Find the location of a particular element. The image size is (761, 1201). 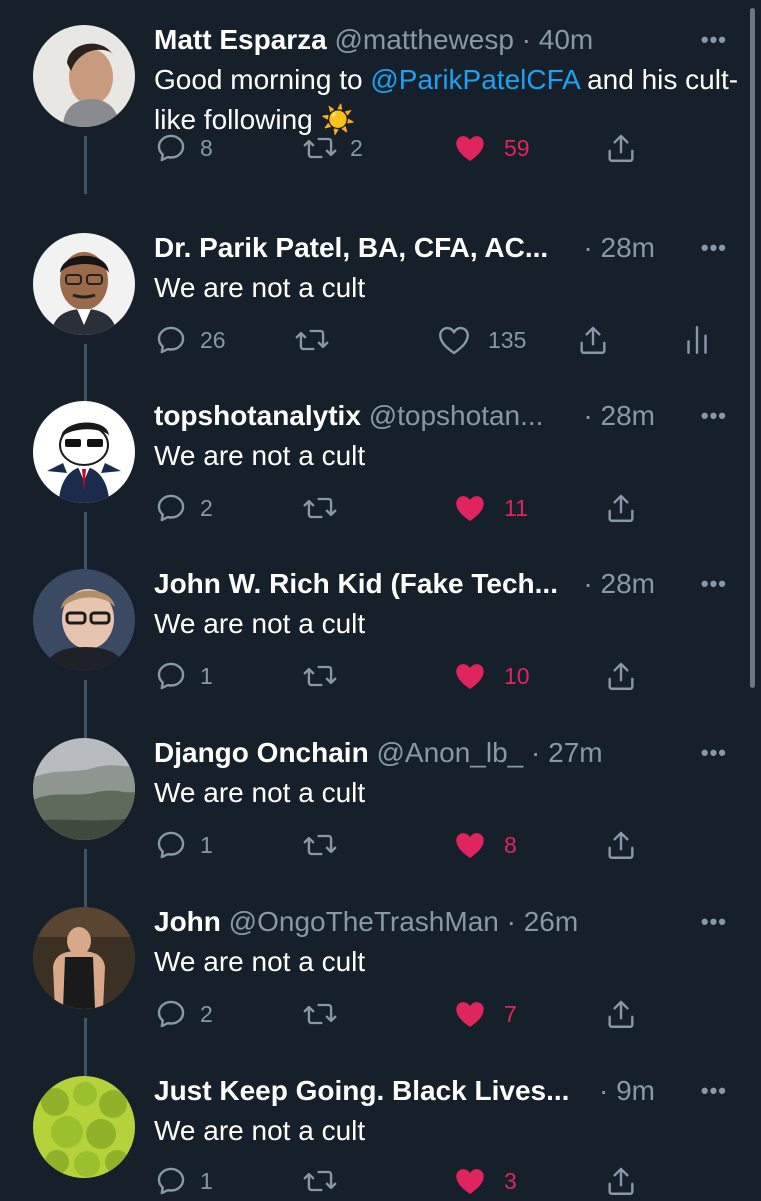

tweet-header: Matt Esparza @matthewesp · 40m ••• is located at coordinates (447, 40).